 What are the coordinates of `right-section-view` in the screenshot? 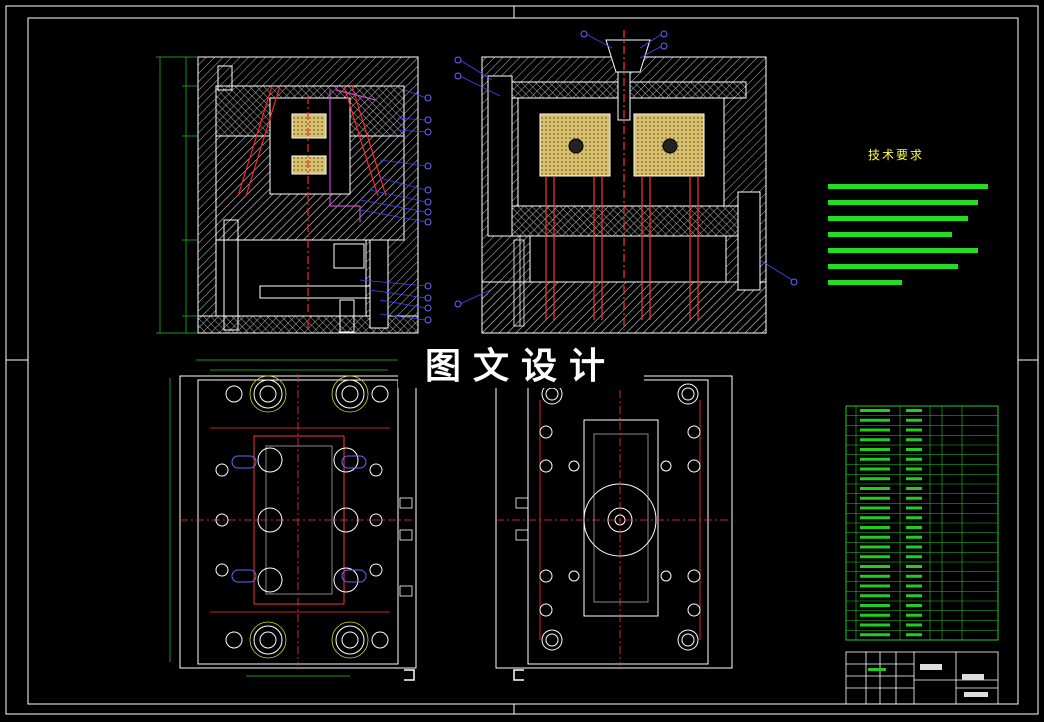 It's located at (626, 182).